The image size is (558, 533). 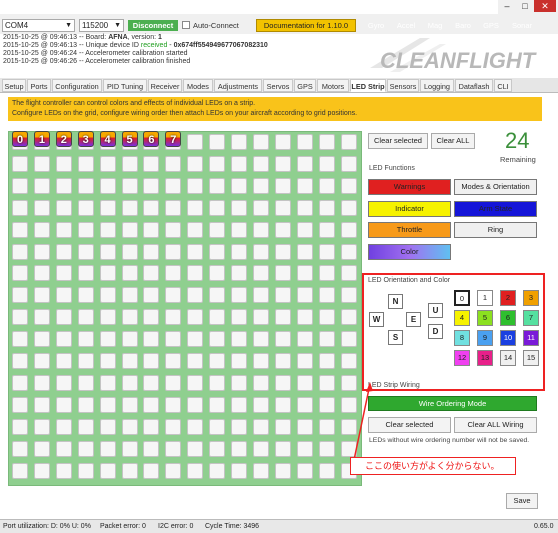 I want to click on wired-led: 1, so click(x=41, y=139).